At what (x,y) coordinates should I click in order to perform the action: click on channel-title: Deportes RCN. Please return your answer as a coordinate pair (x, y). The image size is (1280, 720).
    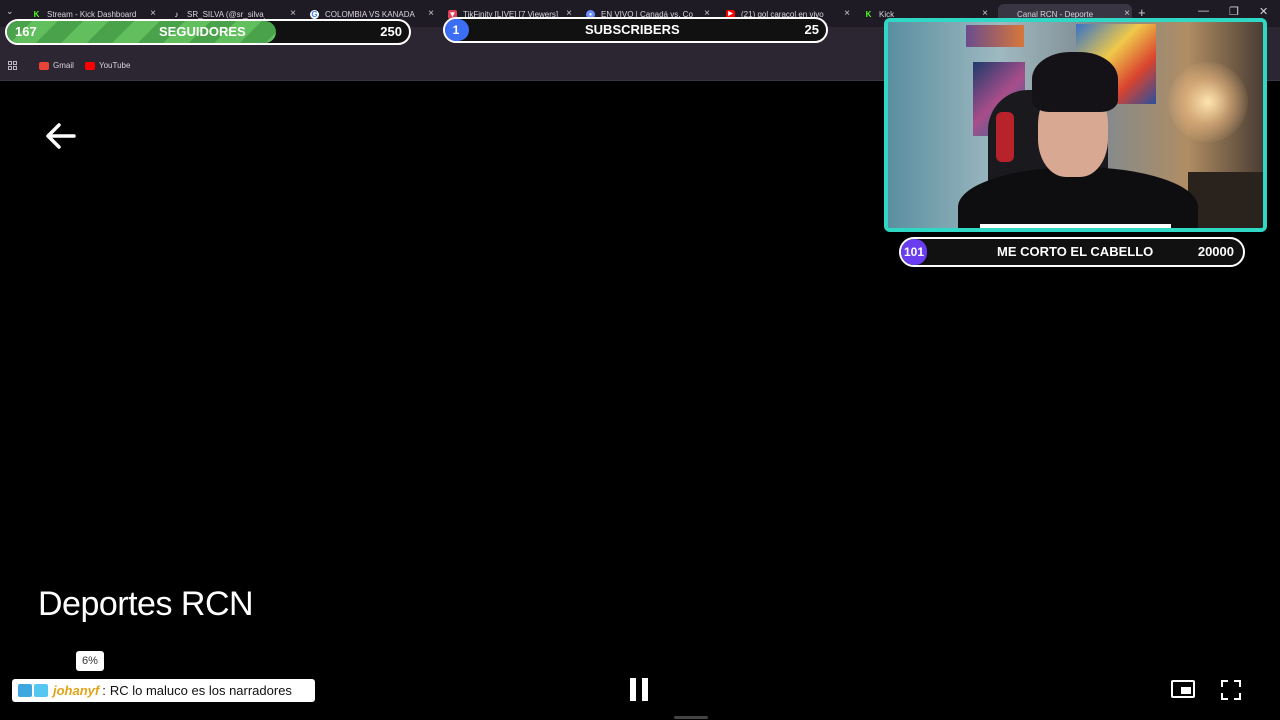
    Looking at the image, I should click on (146, 604).